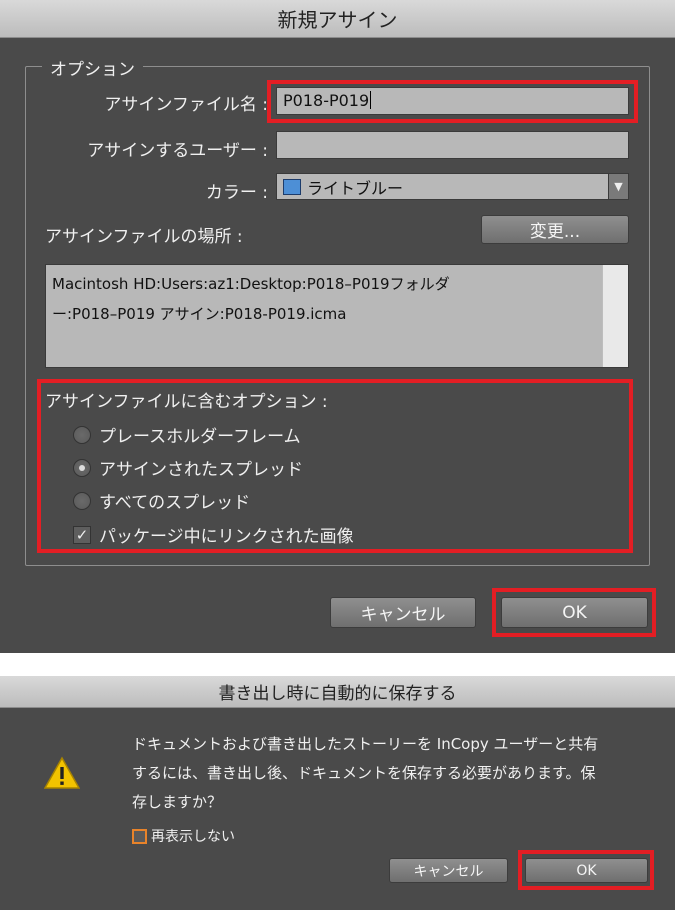 The image size is (675, 910). Describe the element at coordinates (193, 837) in the screenshot. I see `dont-show-again-label: 再表示しない` at that location.